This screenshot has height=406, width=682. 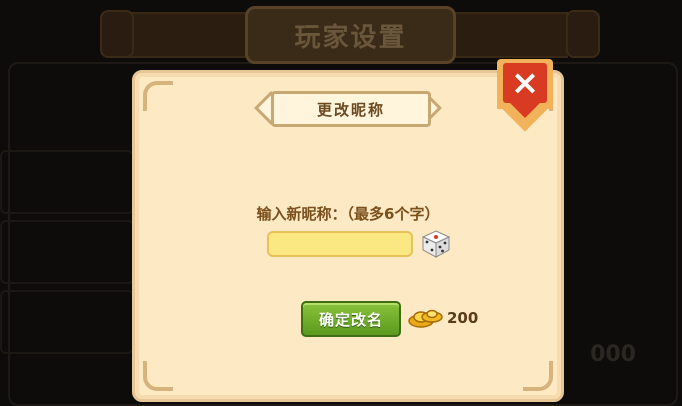 What do you see at coordinates (340, 244) in the screenshot?
I see `nickname-input` at bounding box center [340, 244].